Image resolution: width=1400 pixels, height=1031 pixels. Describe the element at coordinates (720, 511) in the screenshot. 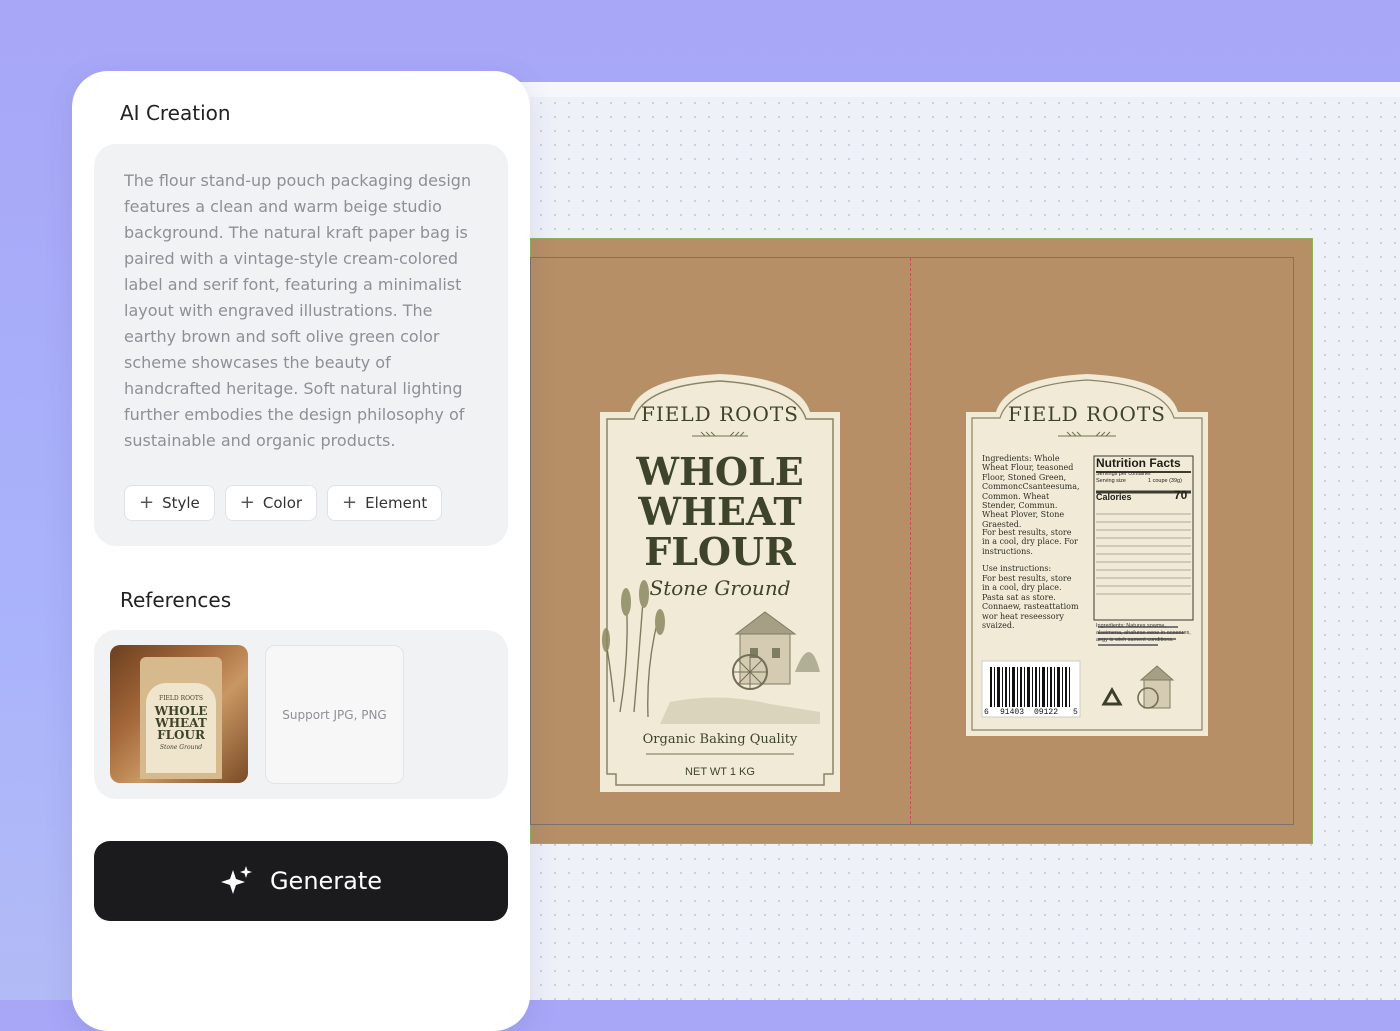

I see `front-product-line-2: WHEAT` at that location.